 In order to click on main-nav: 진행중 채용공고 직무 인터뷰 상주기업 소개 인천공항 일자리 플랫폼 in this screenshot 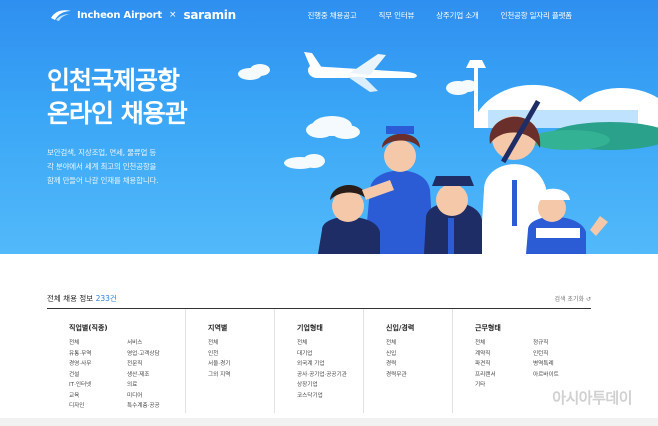, I will do `click(439, 15)`.